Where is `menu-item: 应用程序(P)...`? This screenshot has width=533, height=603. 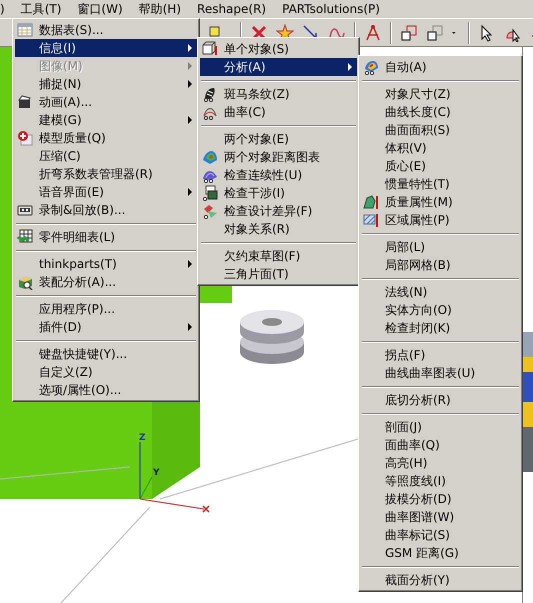
menu-item: 应用程序(P)... is located at coordinates (106, 309).